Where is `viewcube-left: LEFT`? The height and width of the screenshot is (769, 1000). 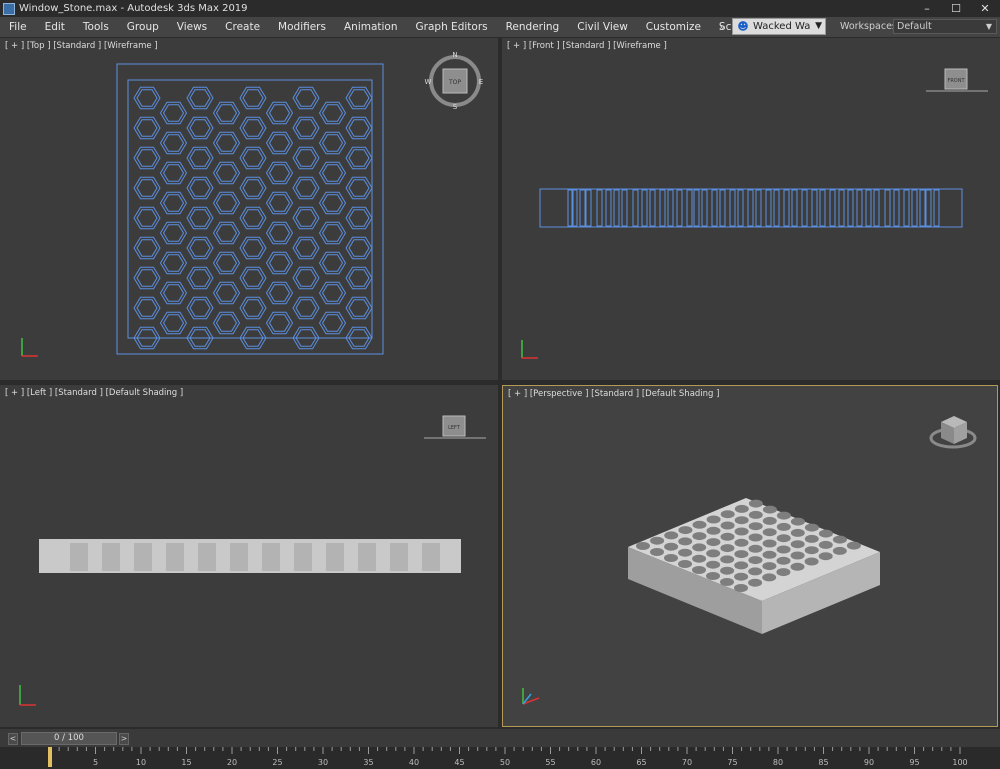
viewcube-left: LEFT is located at coordinates (455, 427).